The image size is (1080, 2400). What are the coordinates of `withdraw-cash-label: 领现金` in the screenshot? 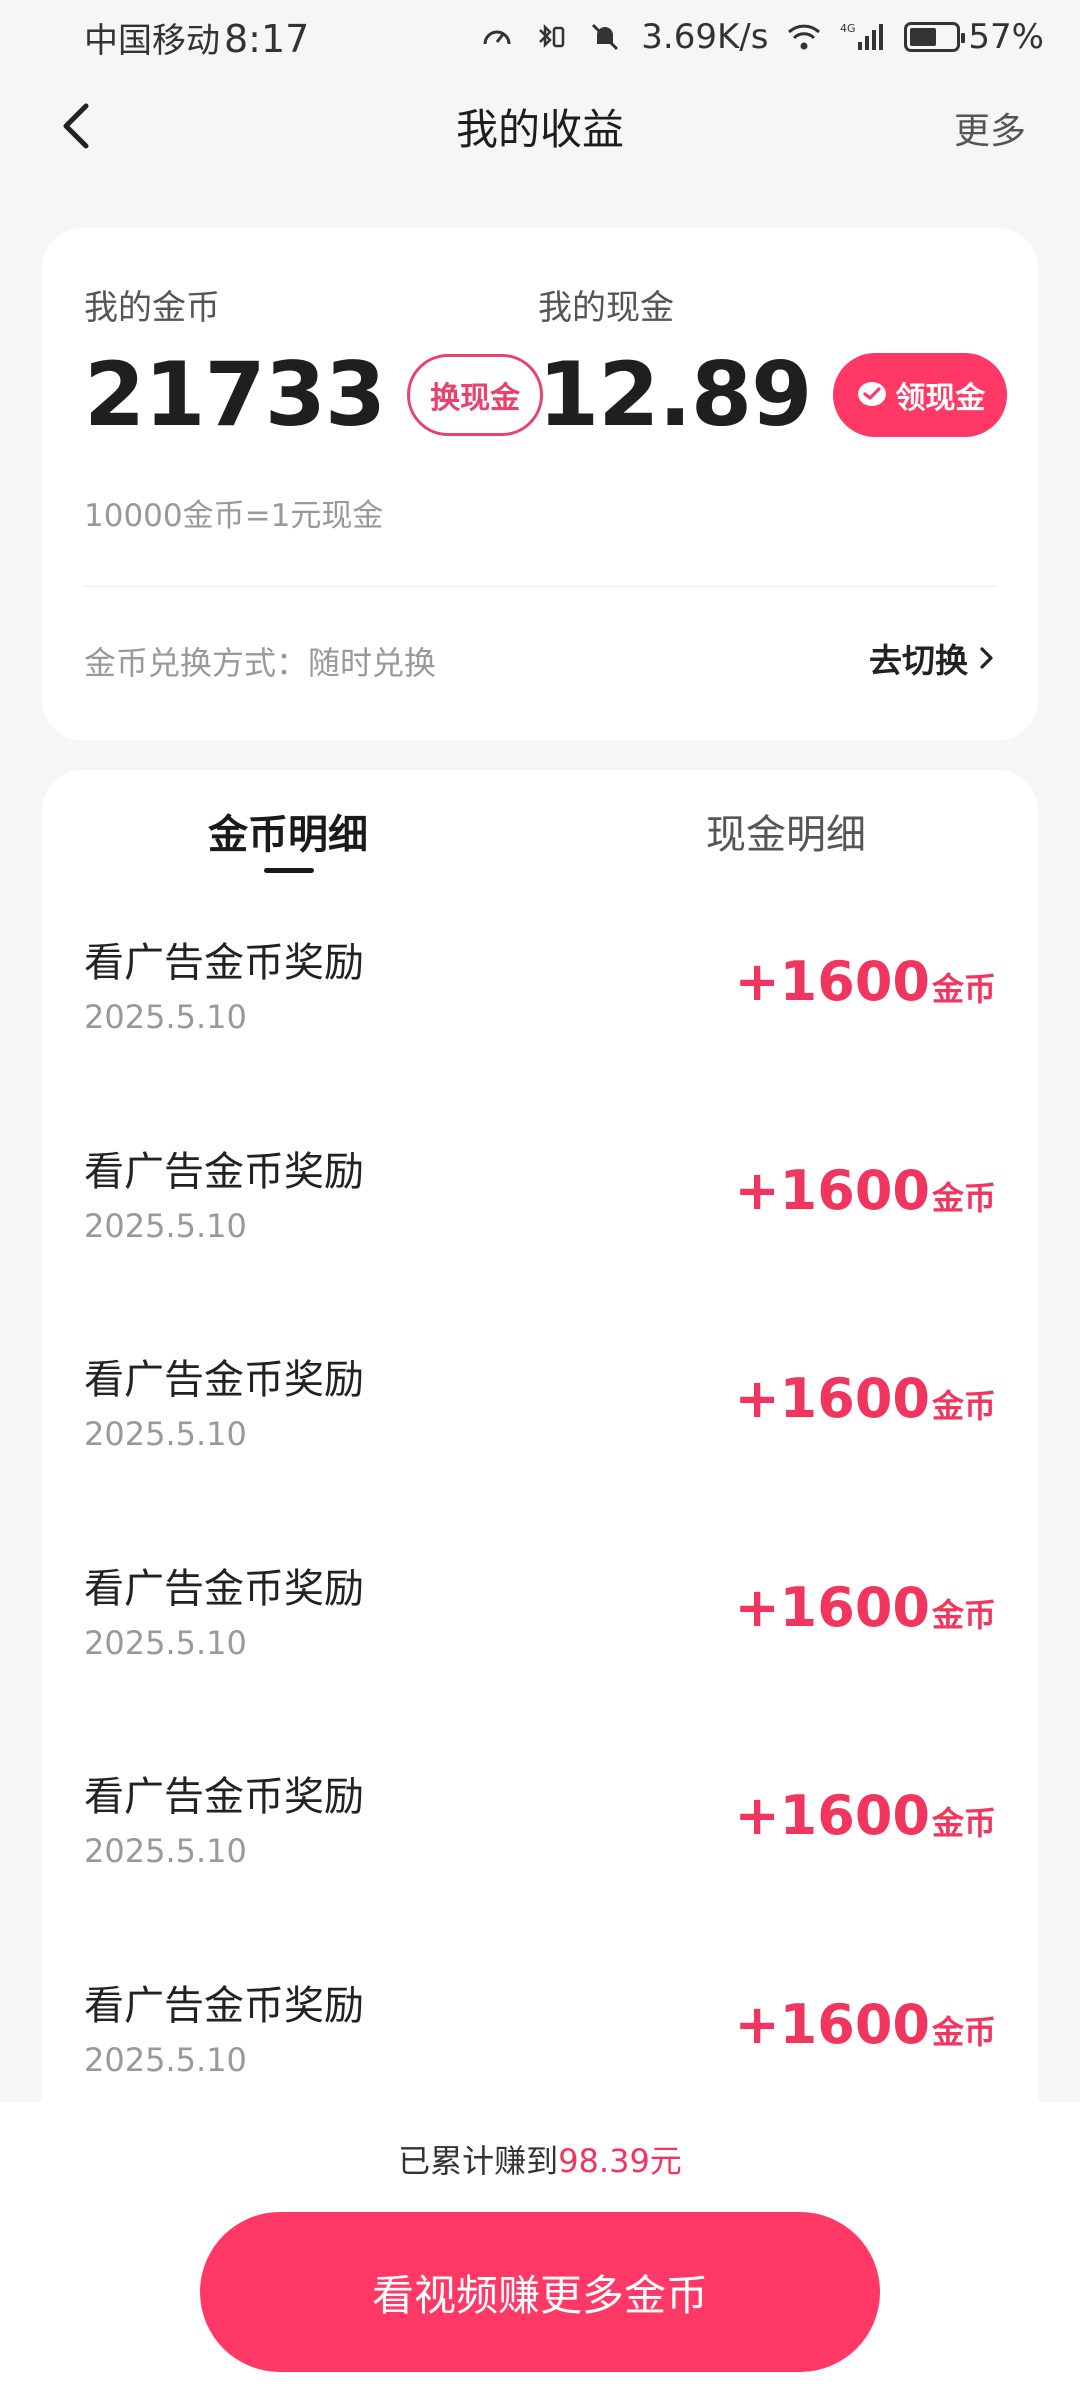 It's located at (940, 398).